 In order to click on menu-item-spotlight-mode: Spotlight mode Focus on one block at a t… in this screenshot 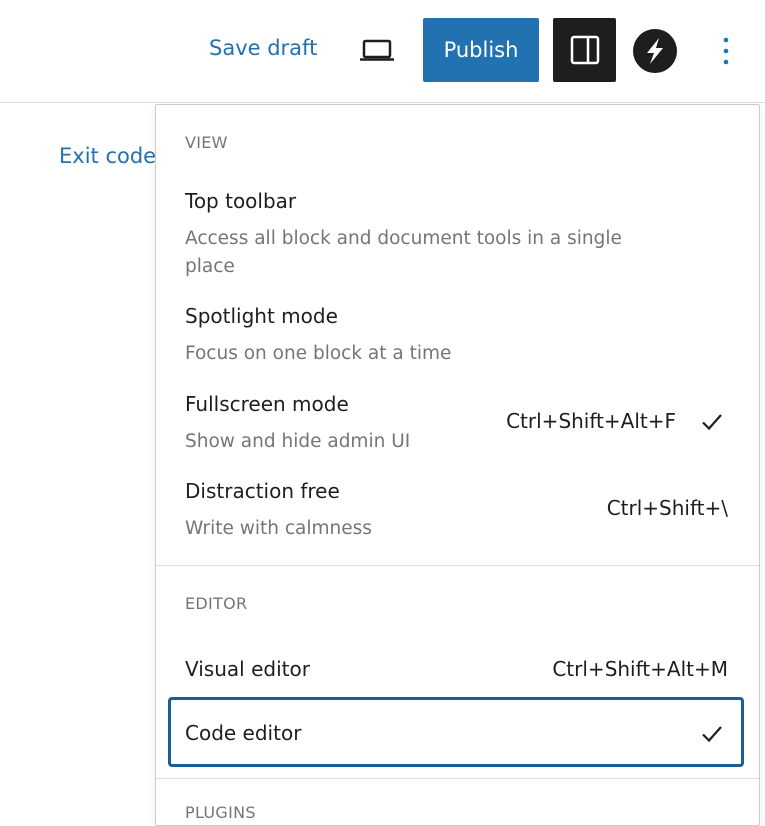, I will do `click(456, 334)`.